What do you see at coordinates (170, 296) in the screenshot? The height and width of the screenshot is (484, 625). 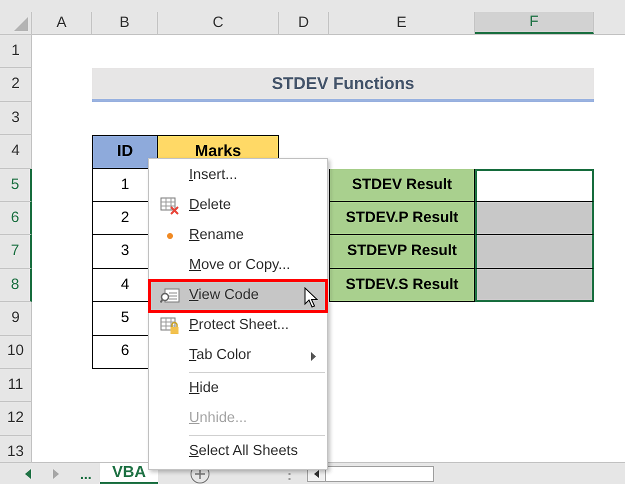 I see `view-code-icon` at bounding box center [170, 296].